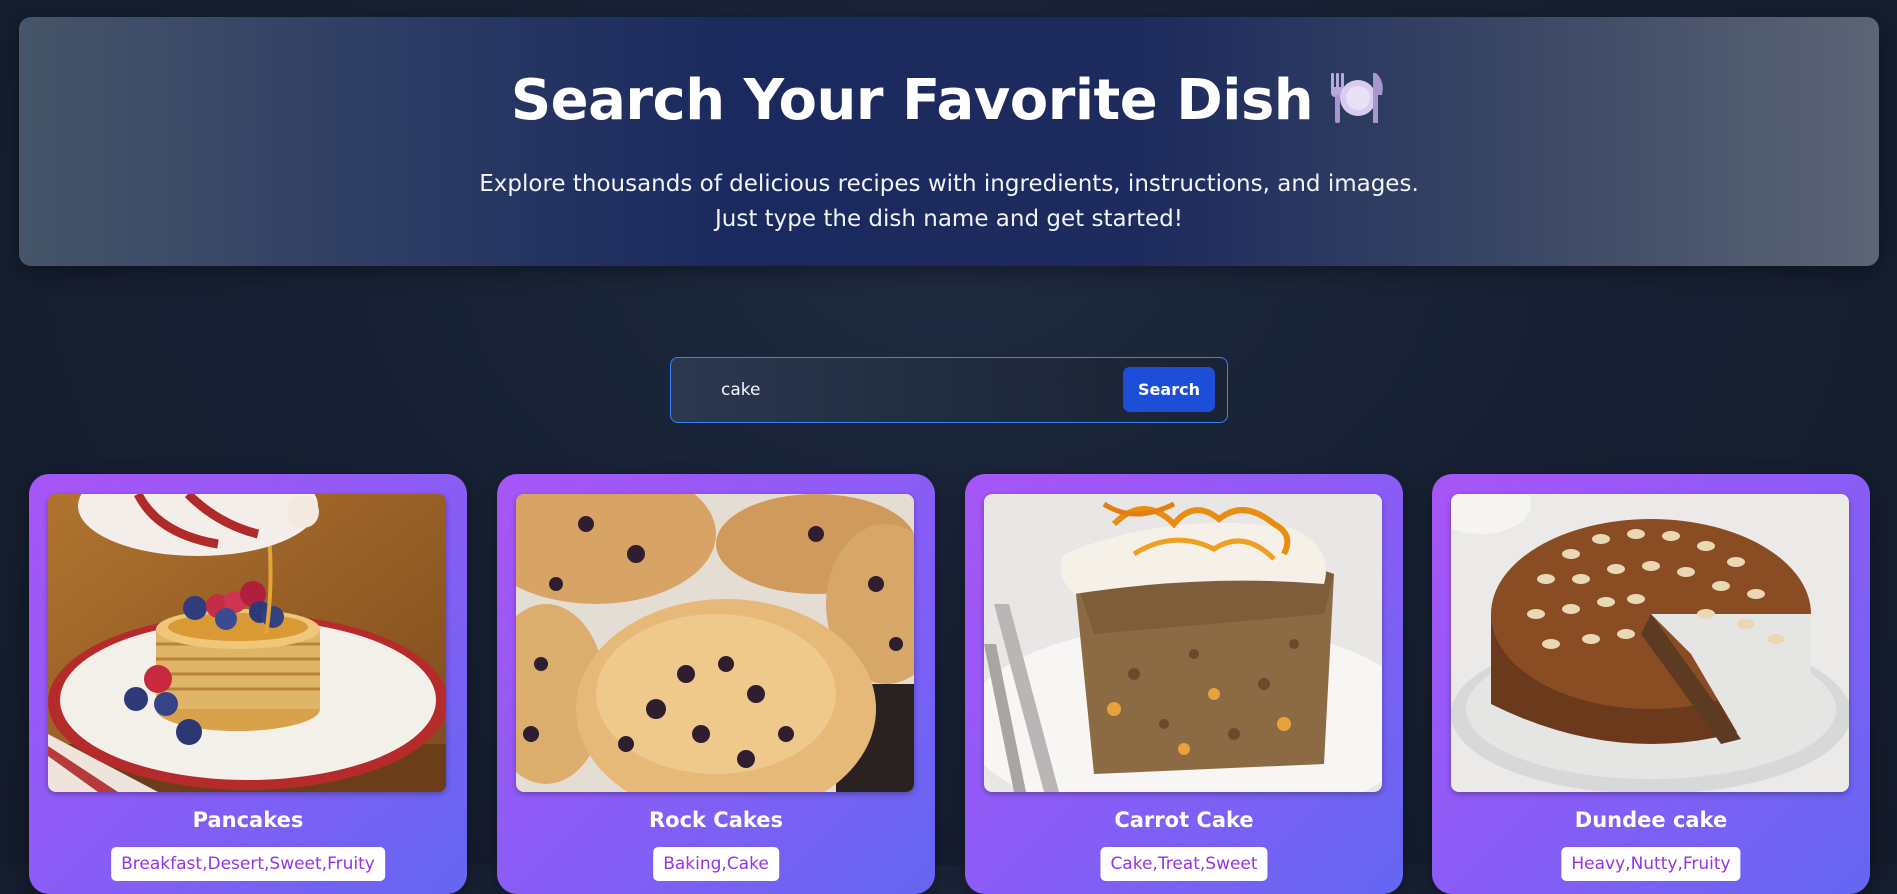  Describe the element at coordinates (247, 643) in the screenshot. I see `pancakes-image` at that location.